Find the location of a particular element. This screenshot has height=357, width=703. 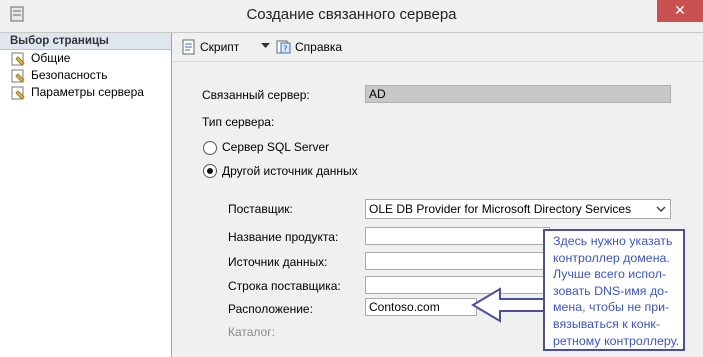

sidebar-header: Выбор страницы is located at coordinates (85, 41).